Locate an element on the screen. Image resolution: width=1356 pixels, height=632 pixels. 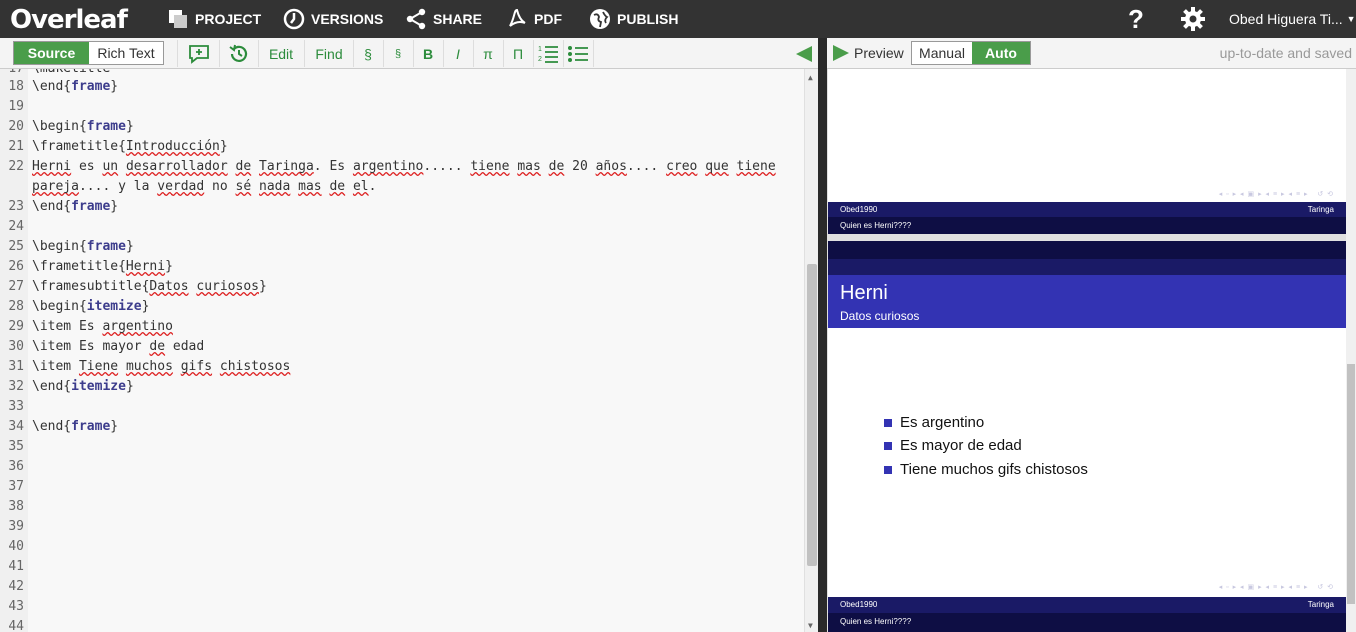
help-icon: ? is located at coordinates (1136, 19).